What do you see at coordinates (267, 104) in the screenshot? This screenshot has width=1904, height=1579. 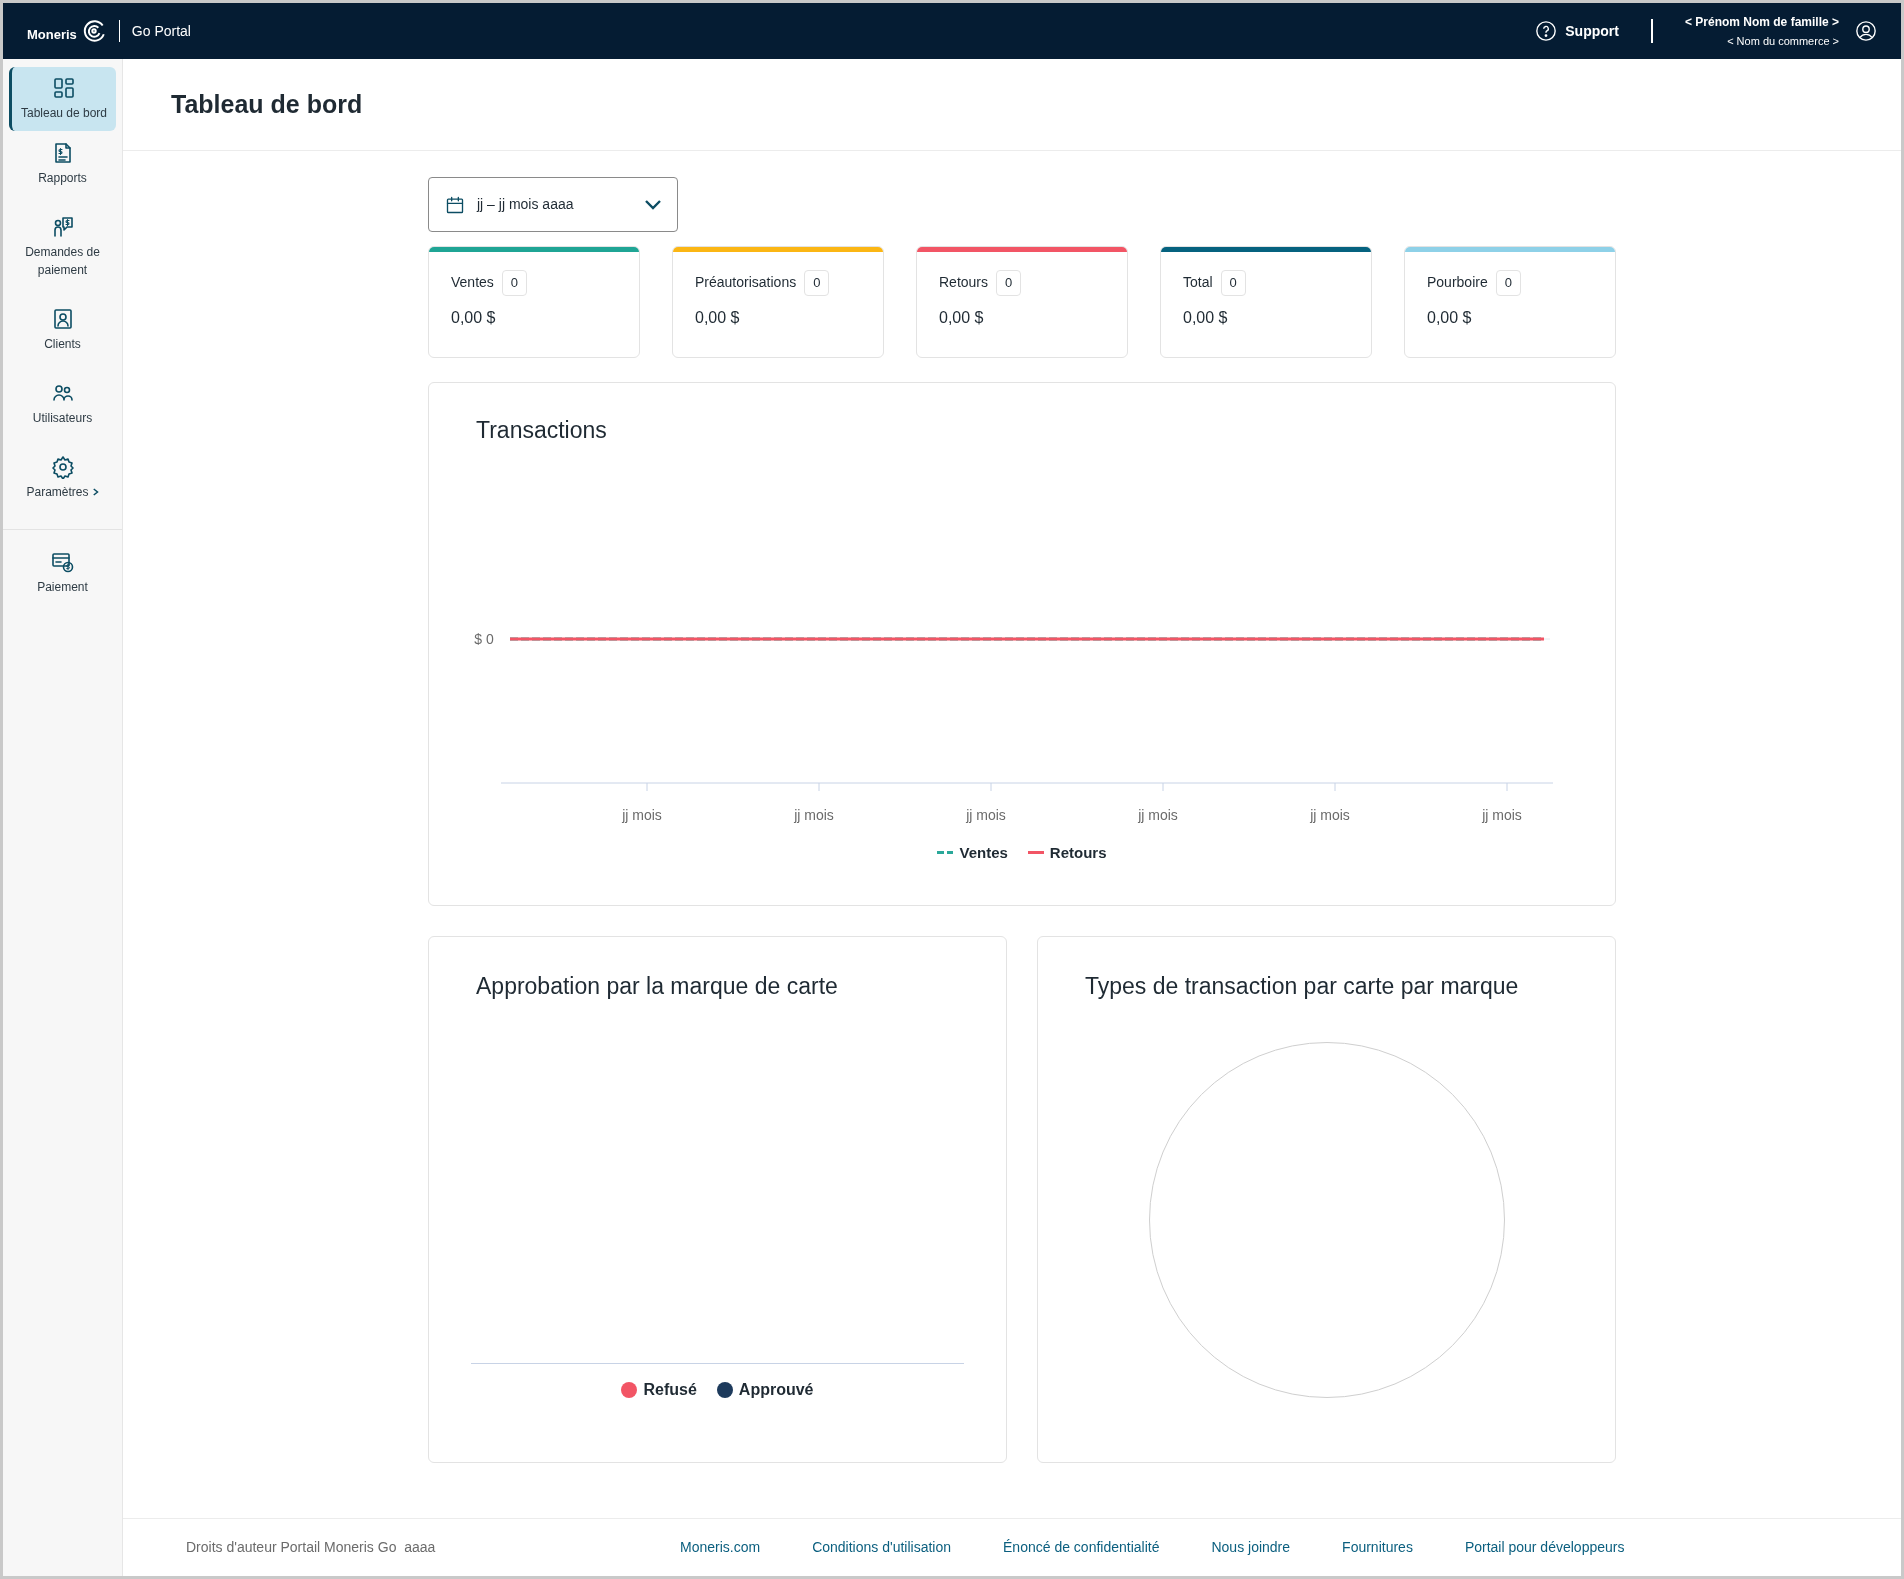 I see `page-title: Tableau de bord` at bounding box center [267, 104].